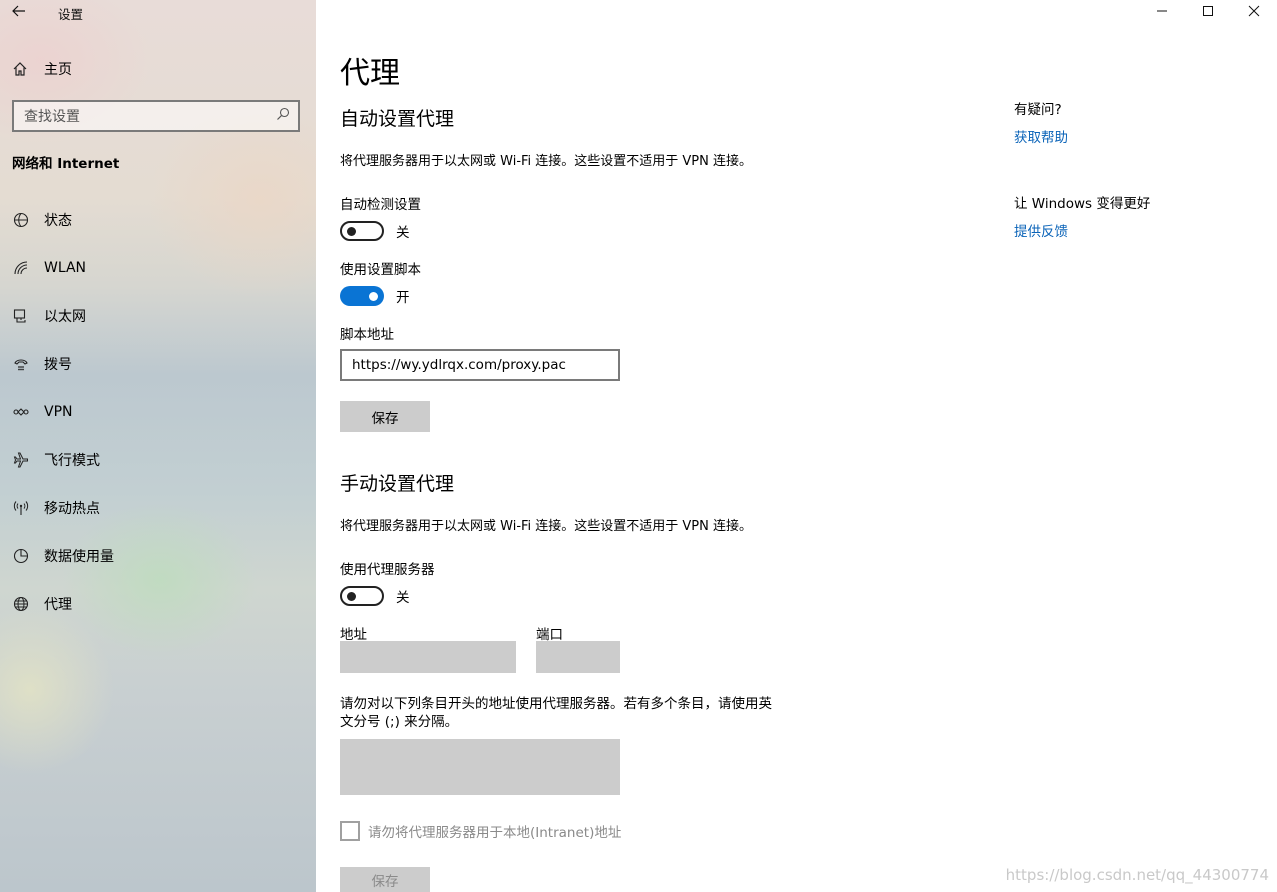 The height and width of the screenshot is (892, 1277). Describe the element at coordinates (58, 605) in the screenshot. I see `sidebar-item-label: 代理` at that location.